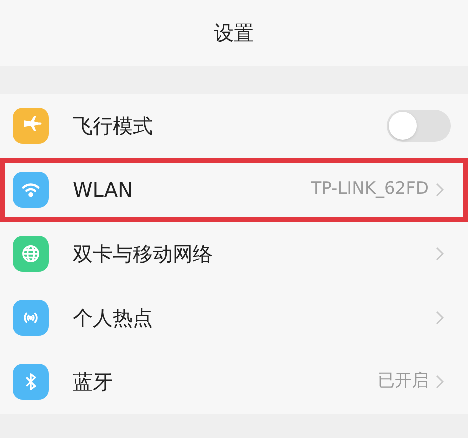 This screenshot has height=438, width=468. What do you see at coordinates (419, 126) in the screenshot?
I see `toggle-switch` at bounding box center [419, 126].